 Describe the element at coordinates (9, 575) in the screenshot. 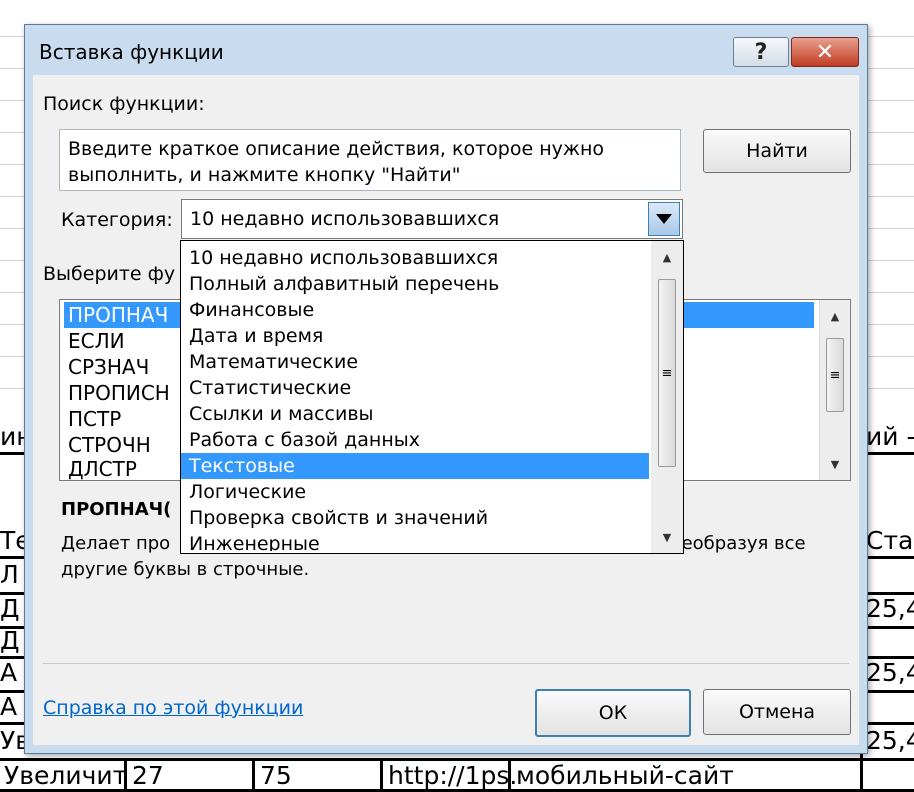

I see `sheet-cell: Л` at that location.